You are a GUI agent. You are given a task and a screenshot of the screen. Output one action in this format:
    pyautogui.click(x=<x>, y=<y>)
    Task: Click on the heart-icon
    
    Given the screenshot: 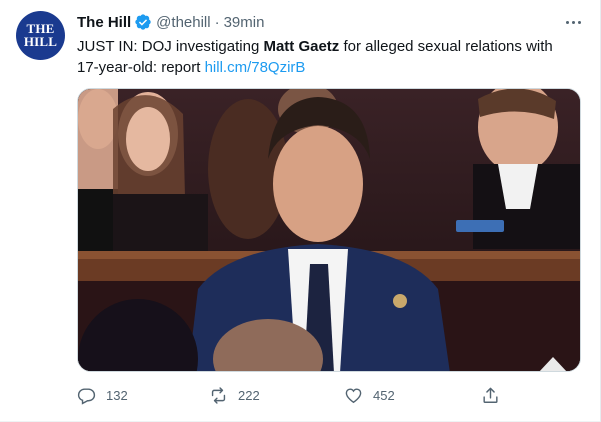 What is the action you would take?
    pyautogui.click(x=353, y=395)
    